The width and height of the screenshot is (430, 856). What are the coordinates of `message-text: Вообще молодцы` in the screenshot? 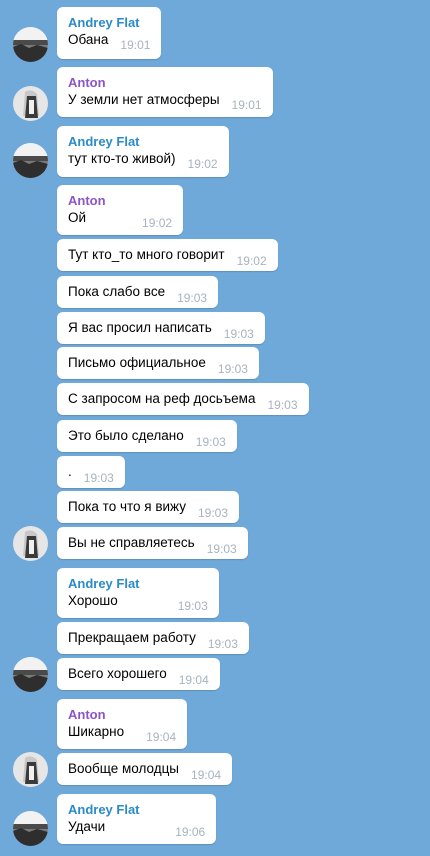 It's located at (124, 768).